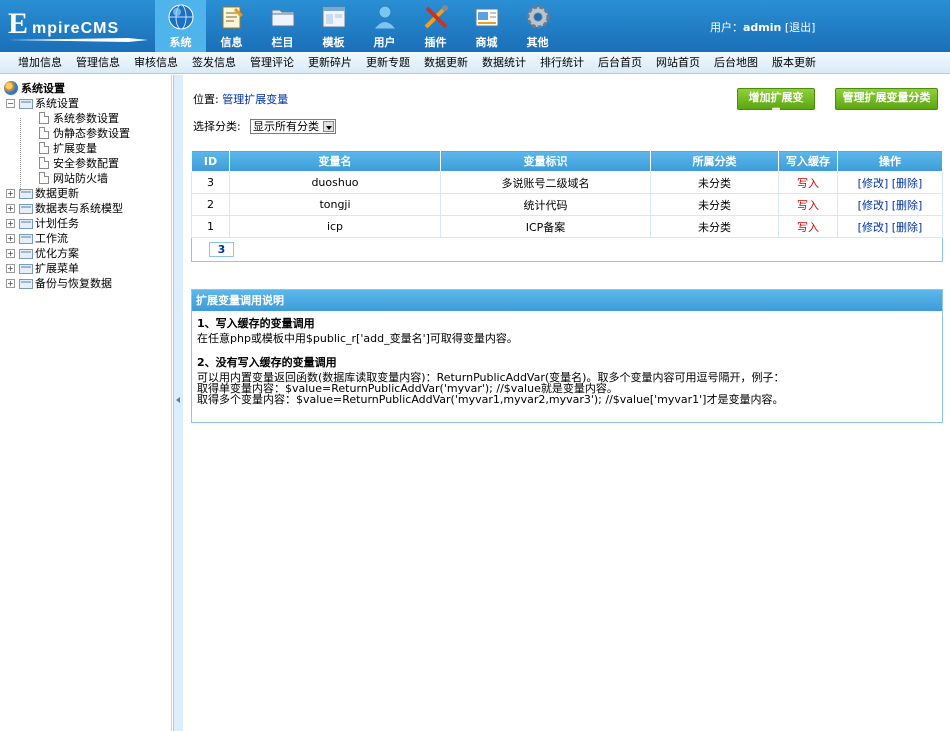  I want to click on breadcrumb: 位置: 管理扩展变量, so click(240, 99).